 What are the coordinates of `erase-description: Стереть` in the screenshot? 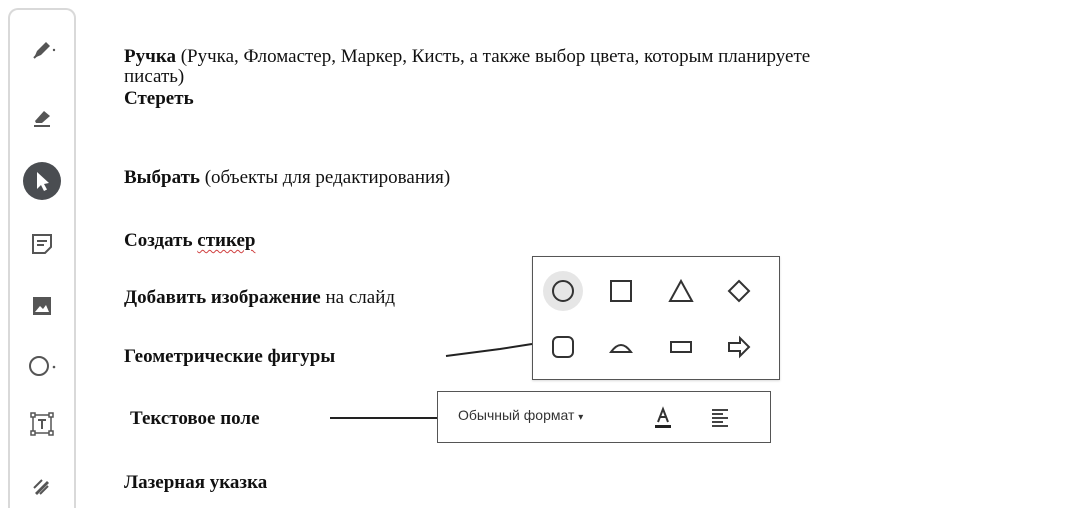 It's located at (159, 98).